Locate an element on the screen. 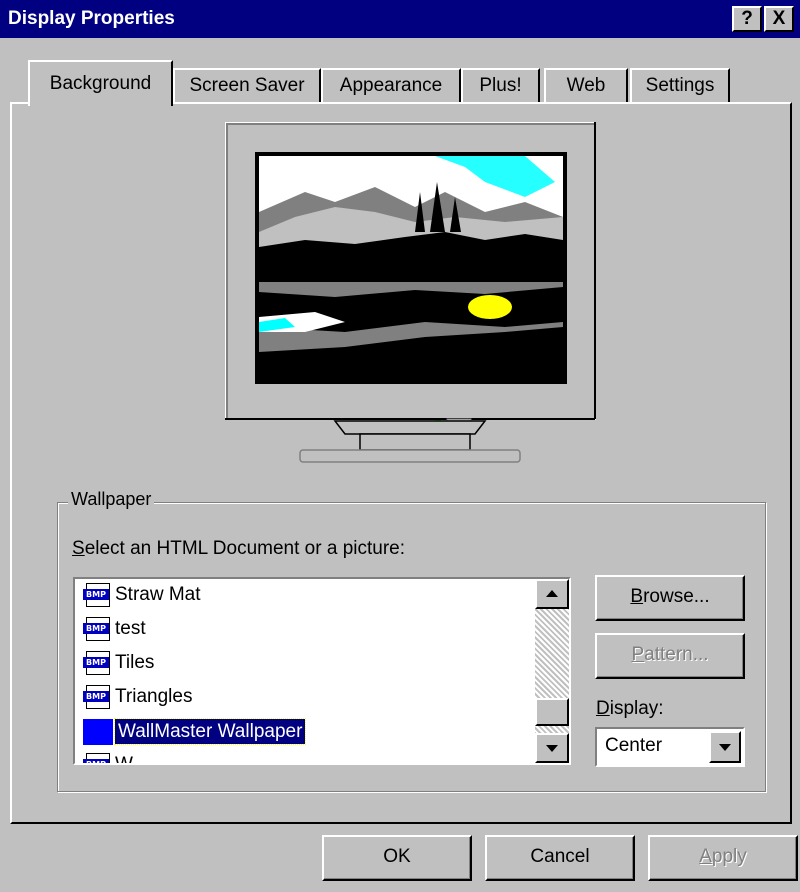 Image resolution: width=800 pixels, height=892 pixels. html-document-icon is located at coordinates (98, 732).